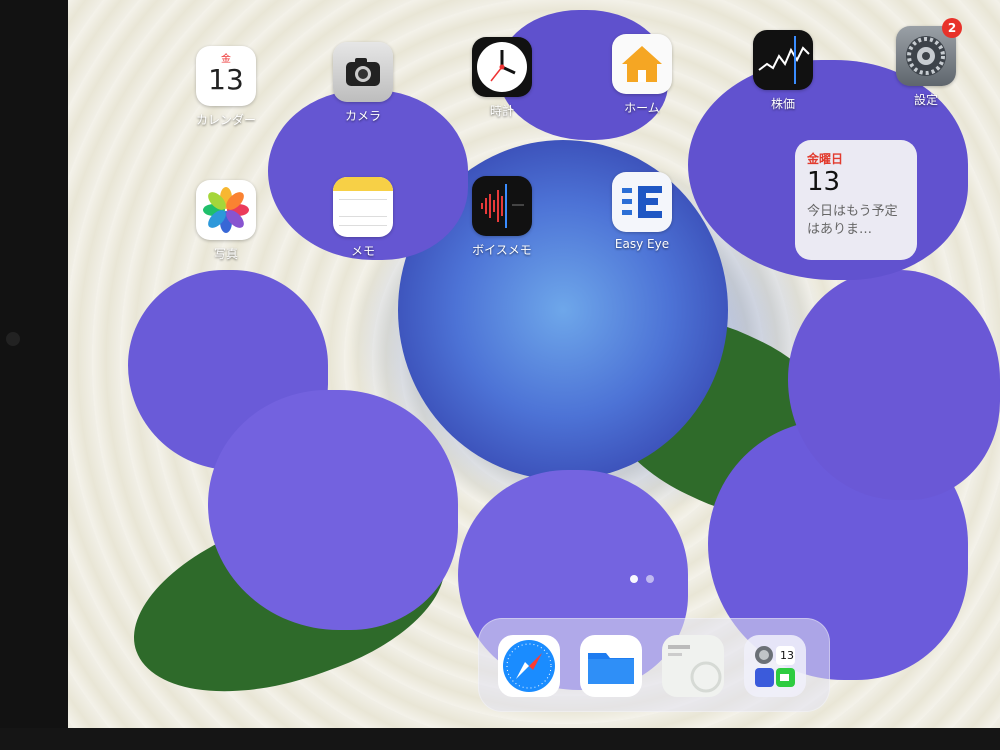  I want to click on app-label: 時計, so click(501, 111).